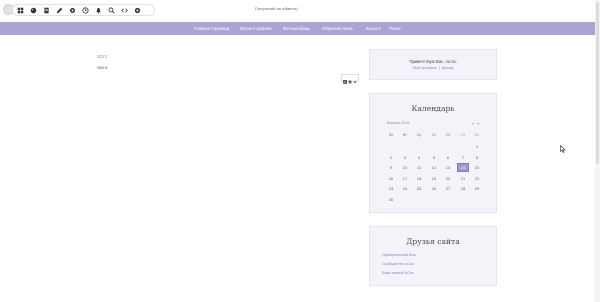  What do you see at coordinates (477, 188) in the screenshot?
I see `calendar-day: 29` at bounding box center [477, 188].